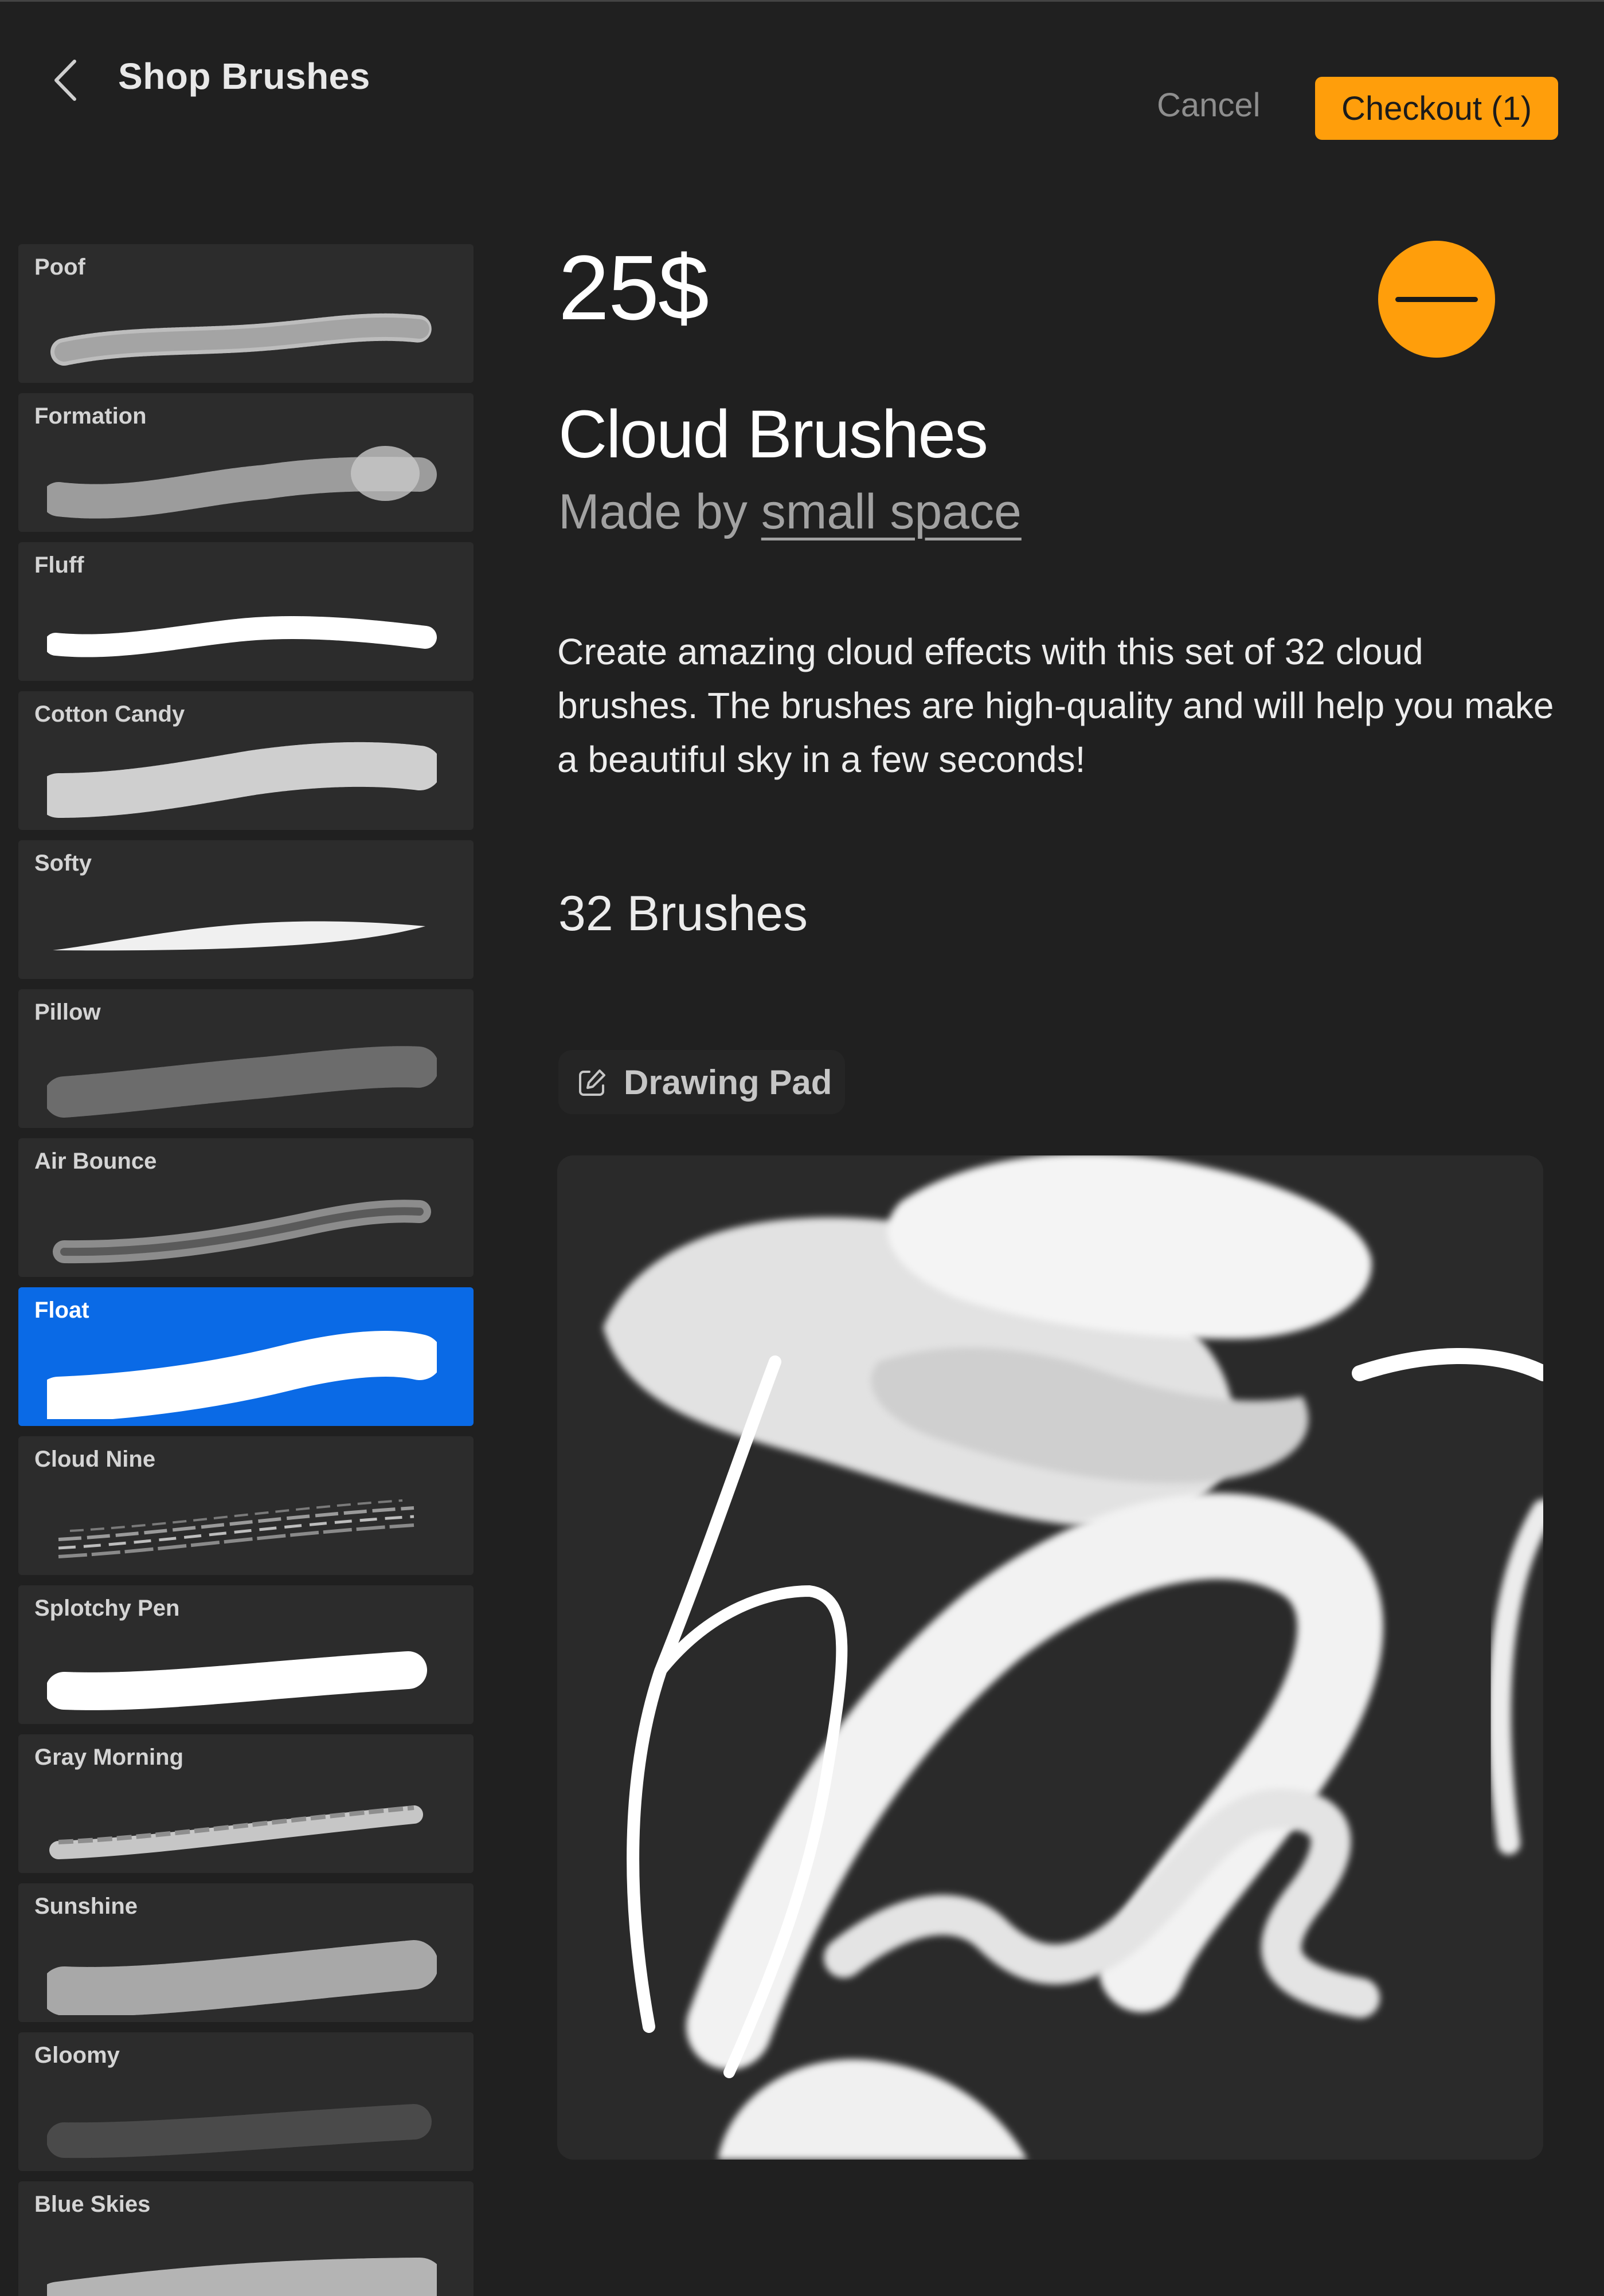 The width and height of the screenshot is (1604, 2296). I want to click on brush-name: Air Bounce, so click(96, 1161).